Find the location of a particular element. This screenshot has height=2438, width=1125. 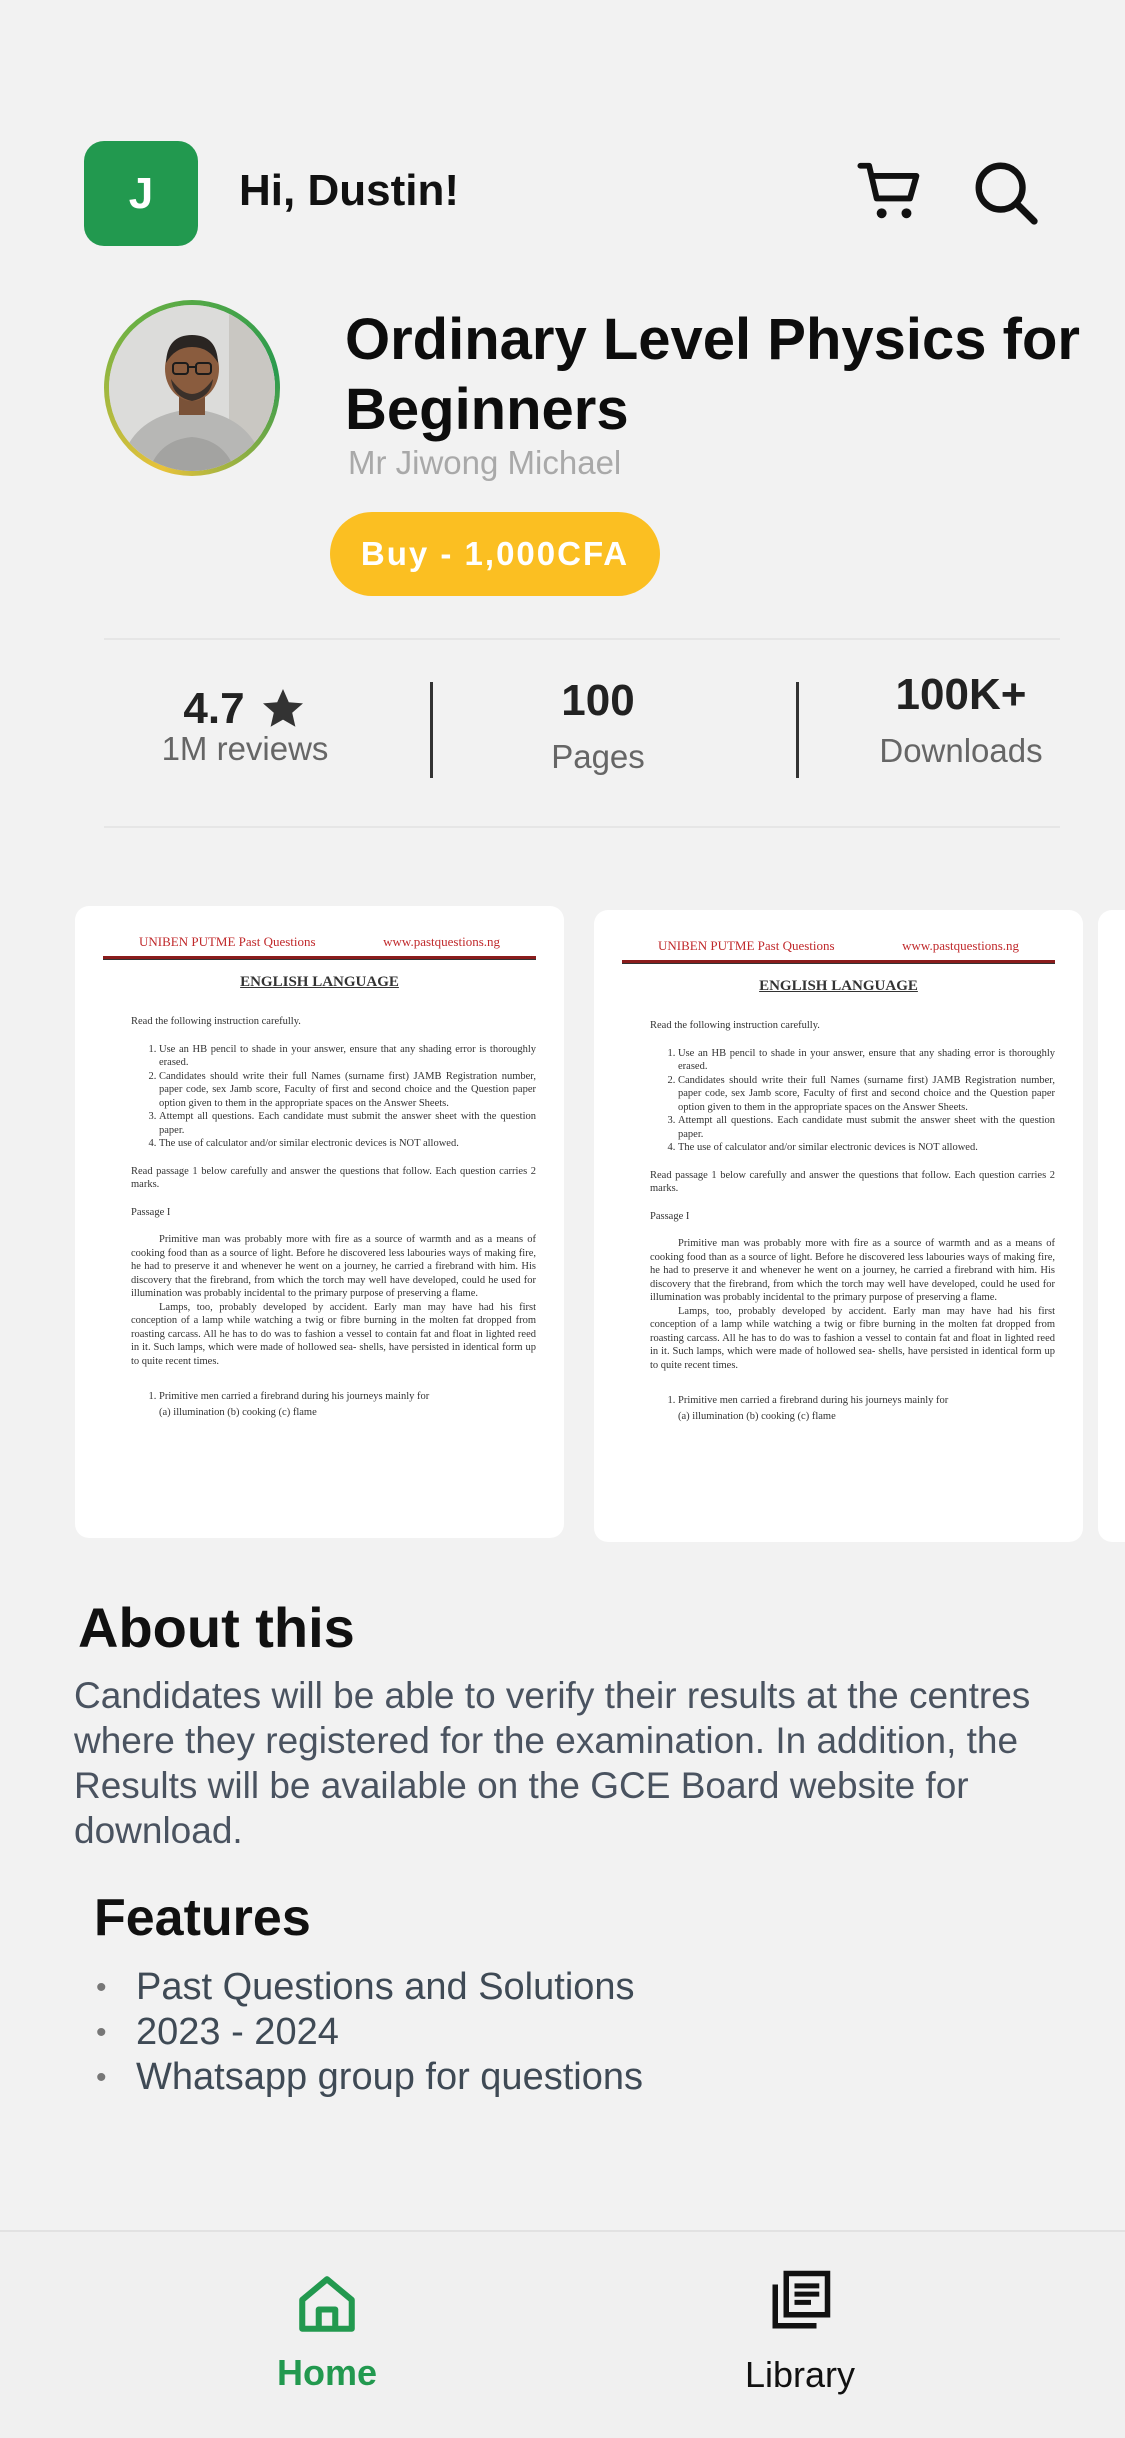

search-icon is located at coordinates (1006, 193).